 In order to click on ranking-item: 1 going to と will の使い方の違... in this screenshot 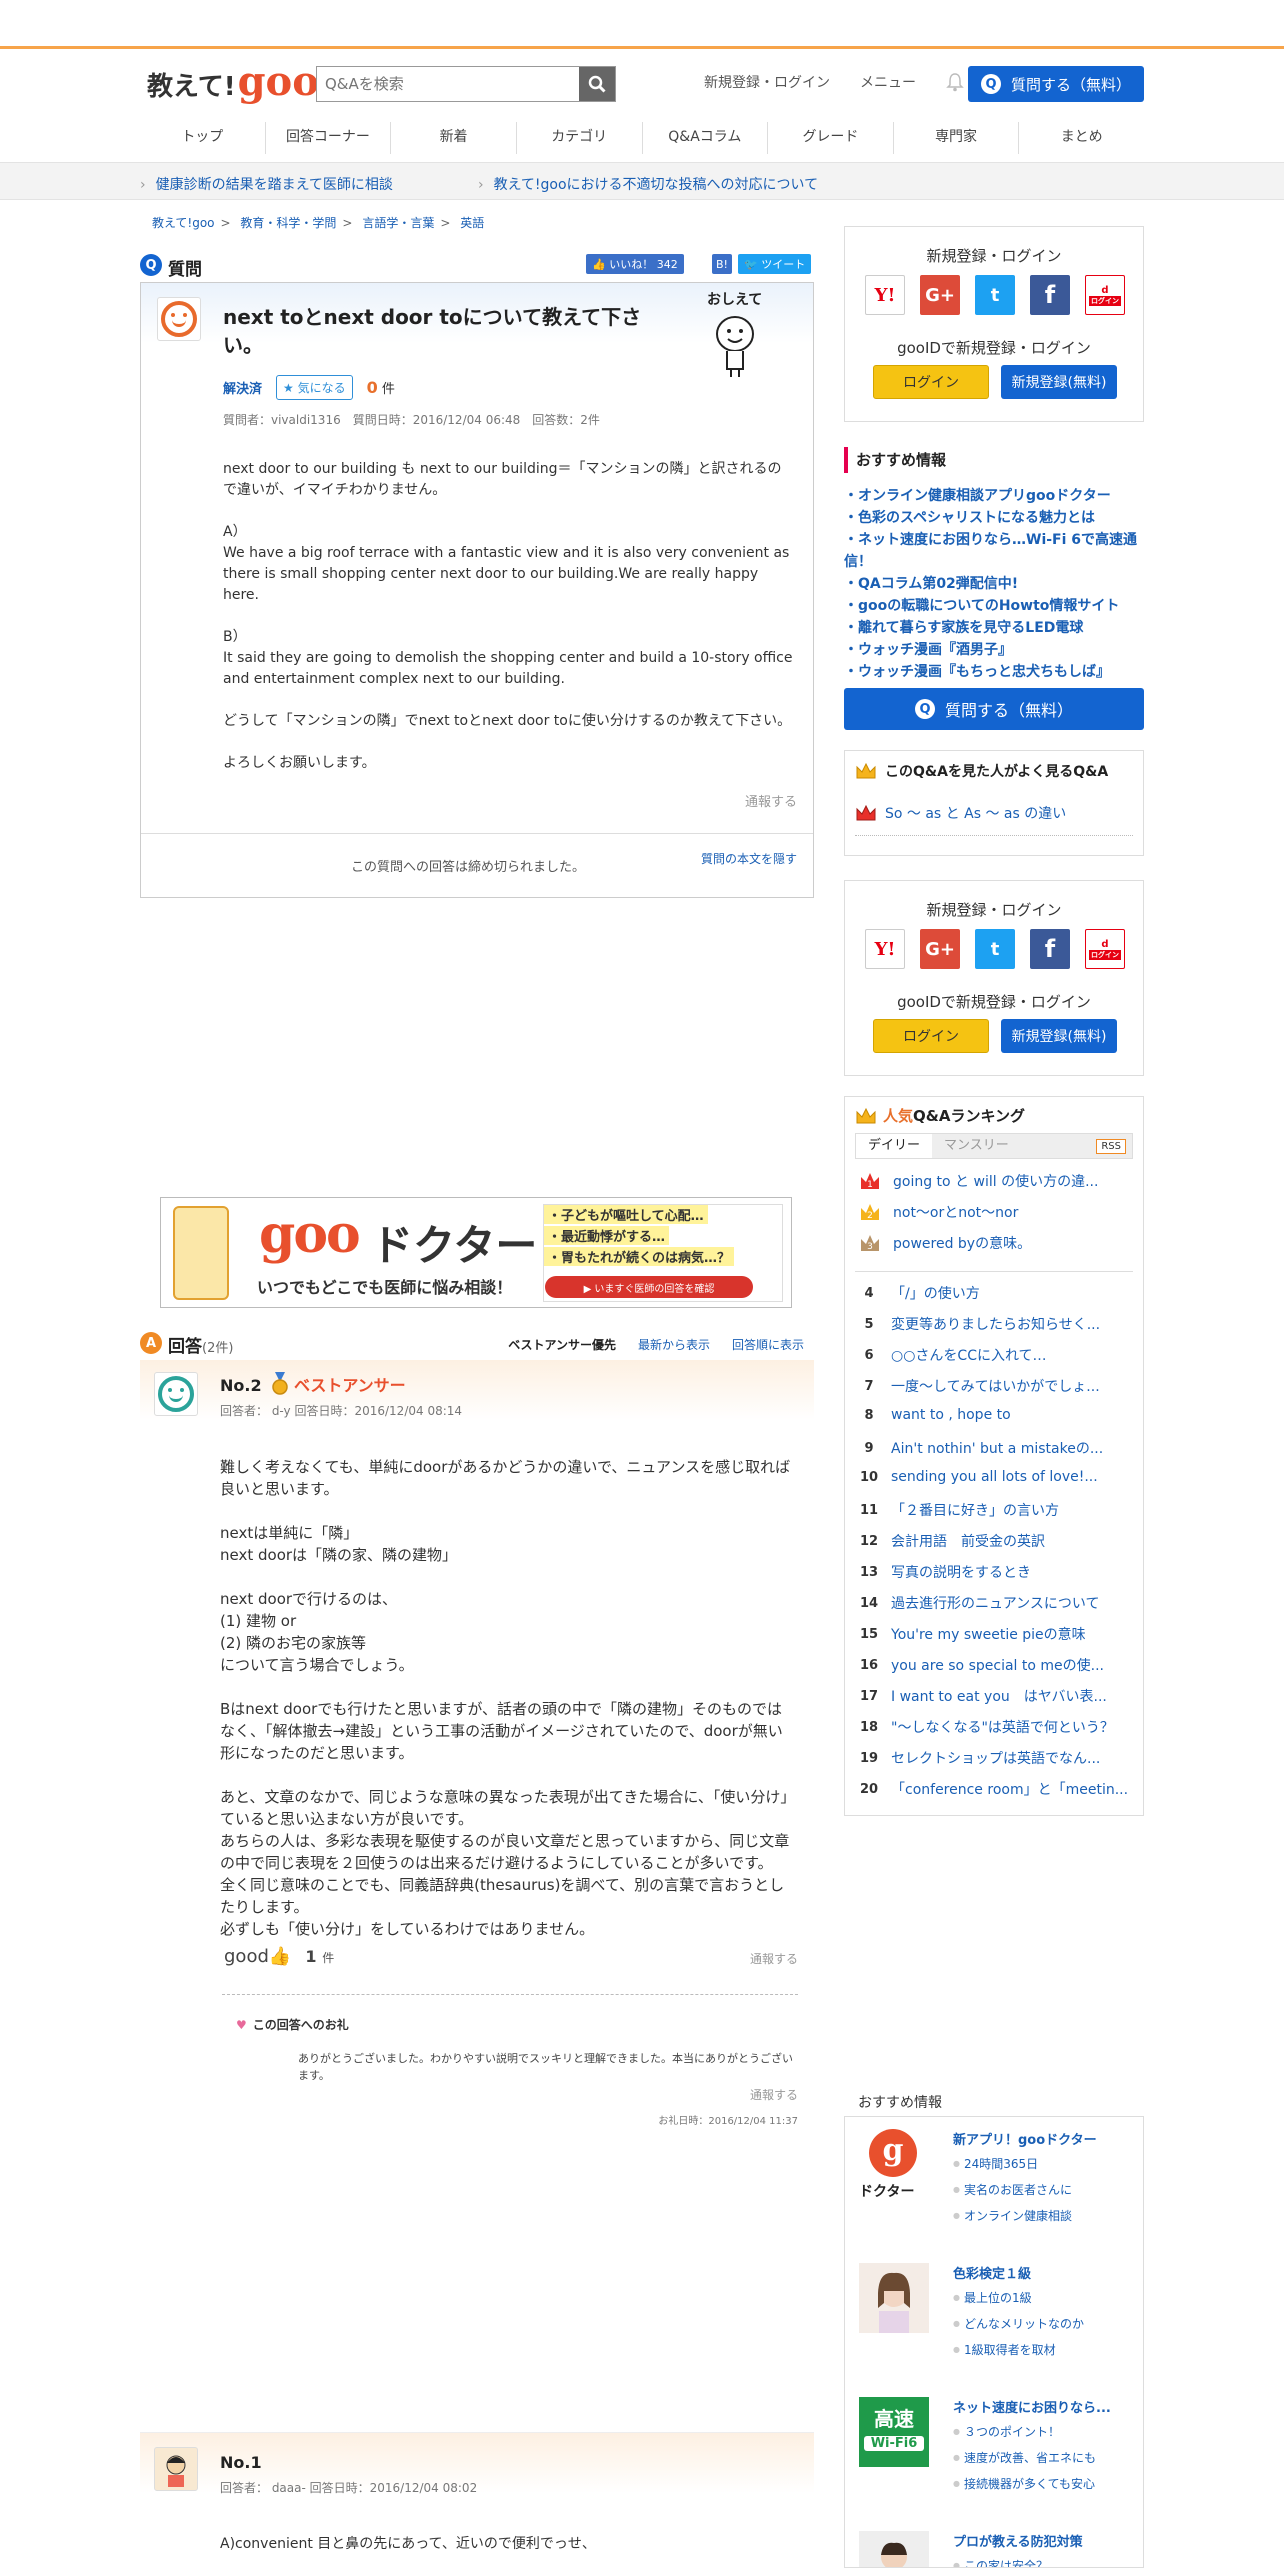, I will do `click(997, 1181)`.